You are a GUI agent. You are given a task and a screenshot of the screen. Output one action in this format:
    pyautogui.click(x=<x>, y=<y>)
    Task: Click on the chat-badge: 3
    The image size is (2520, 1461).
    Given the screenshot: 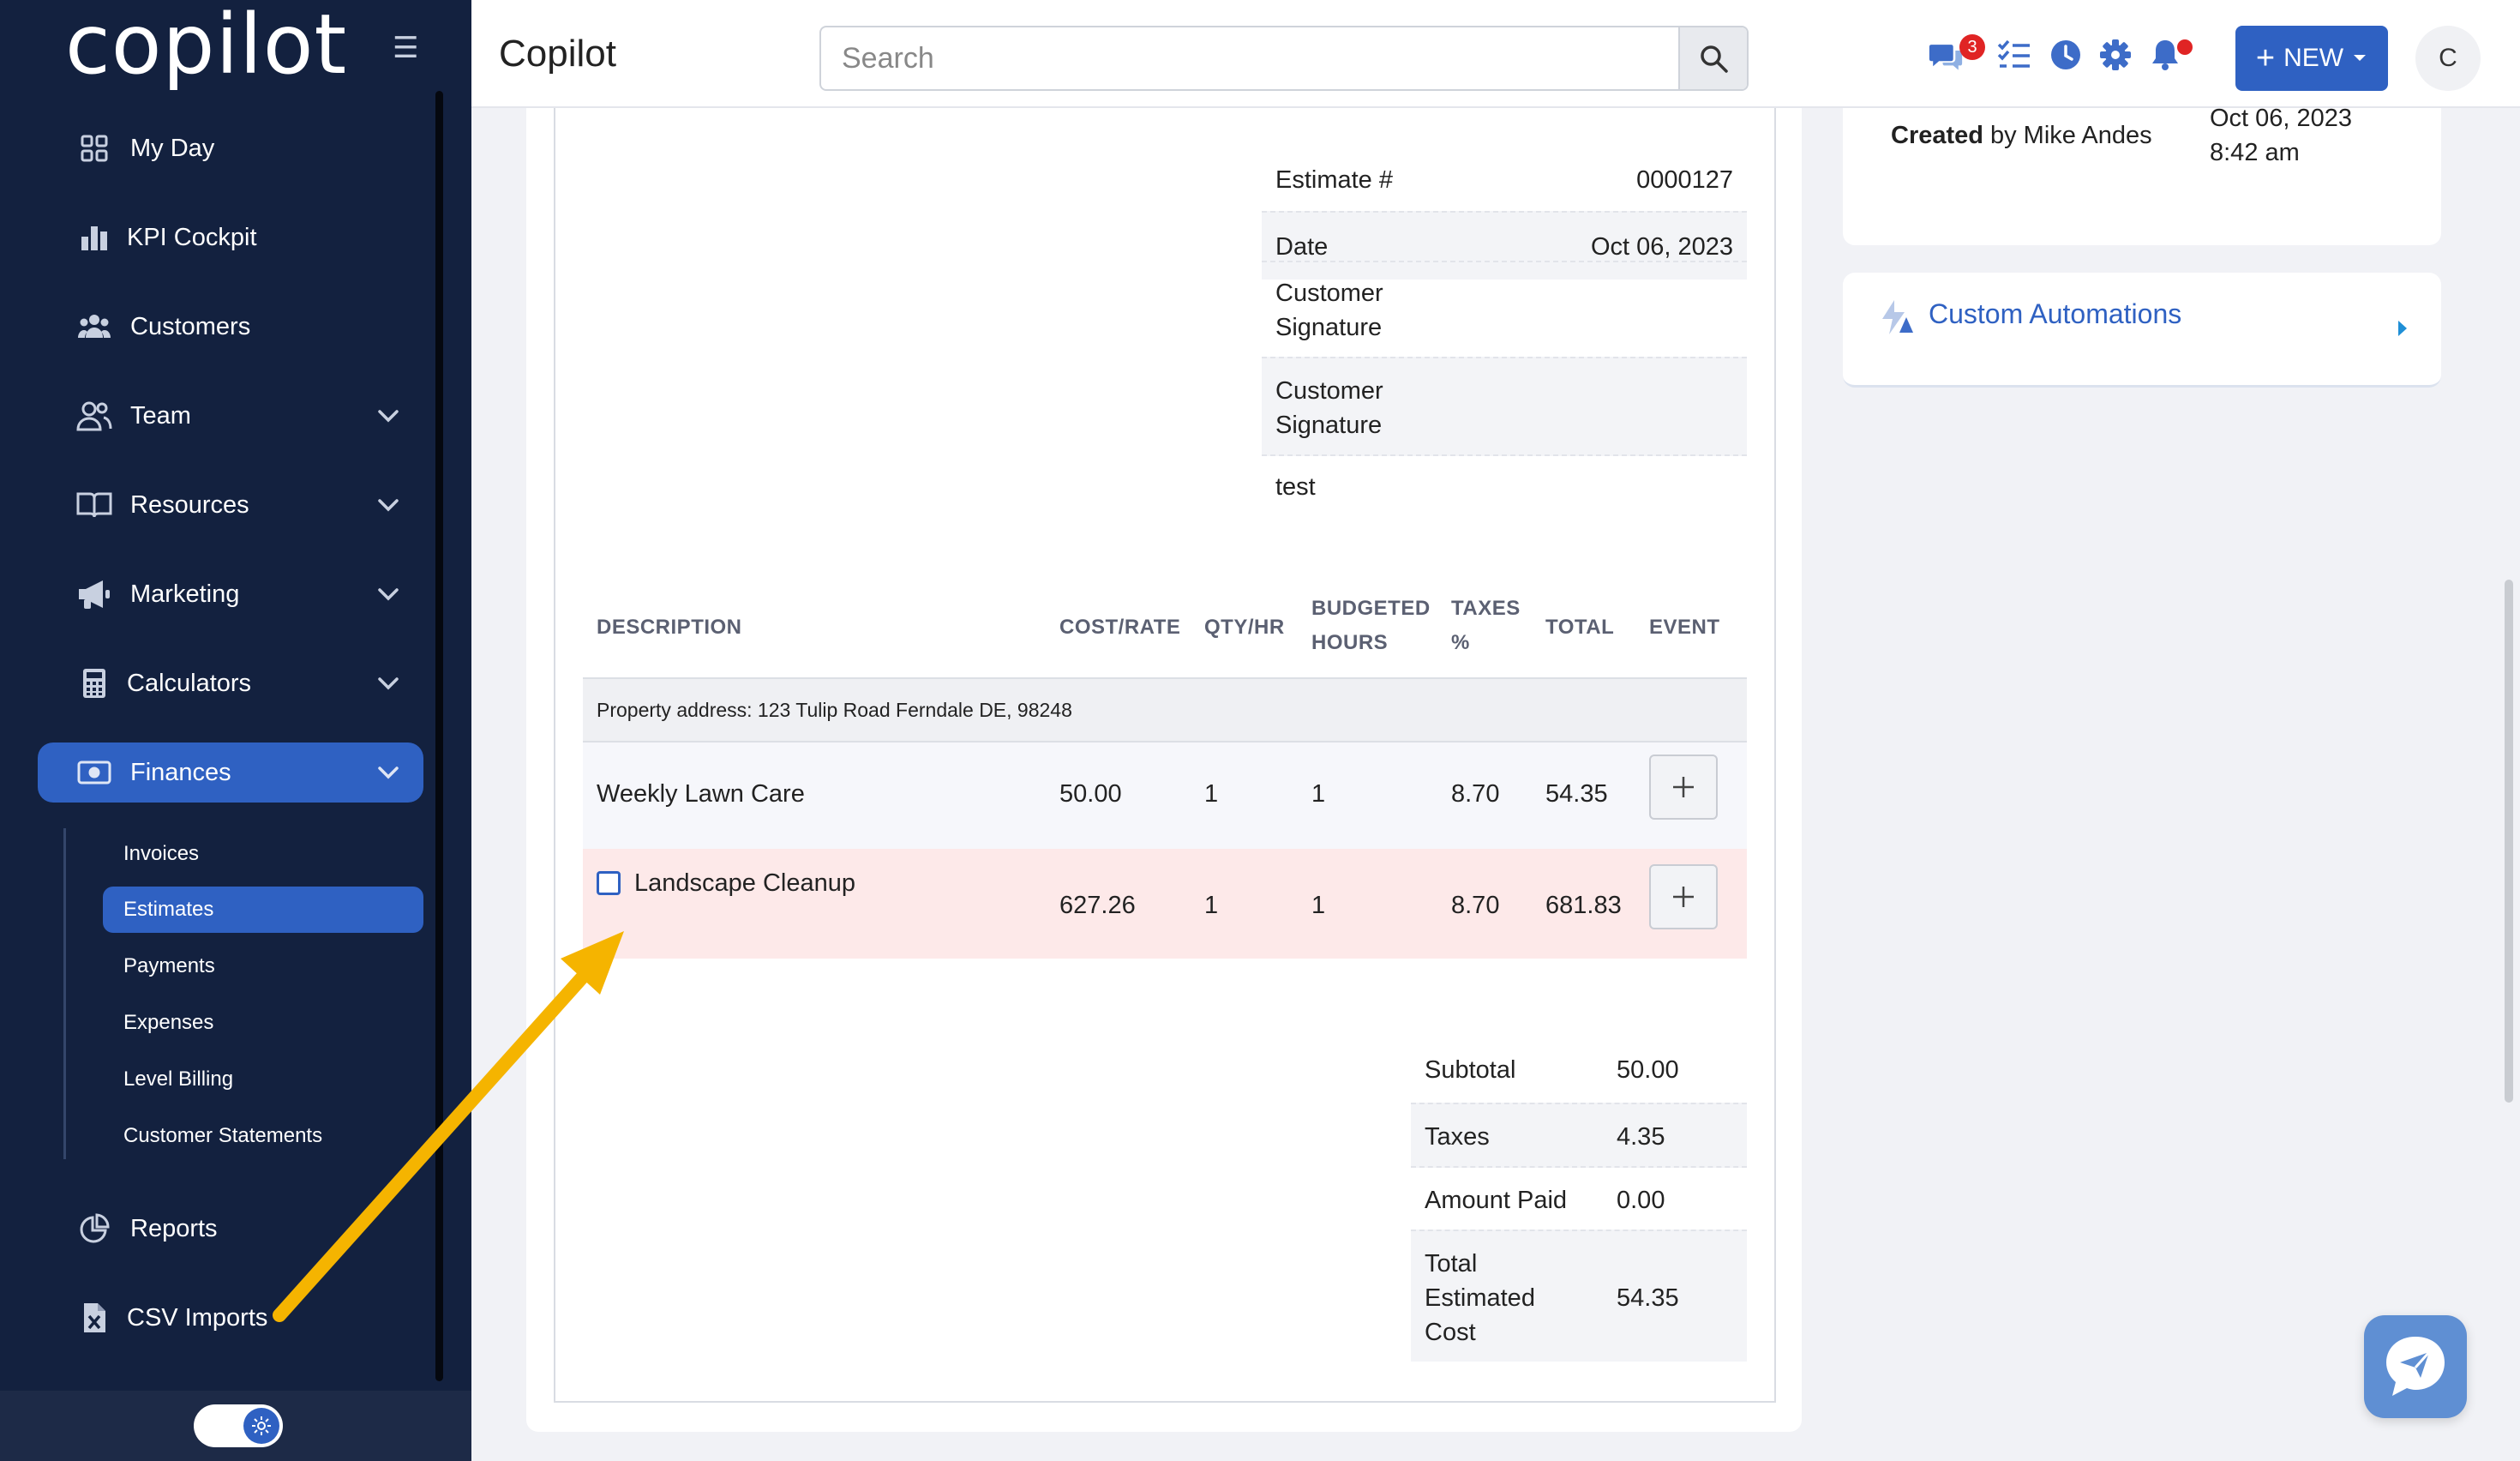 What is the action you would take?
    pyautogui.click(x=1972, y=47)
    